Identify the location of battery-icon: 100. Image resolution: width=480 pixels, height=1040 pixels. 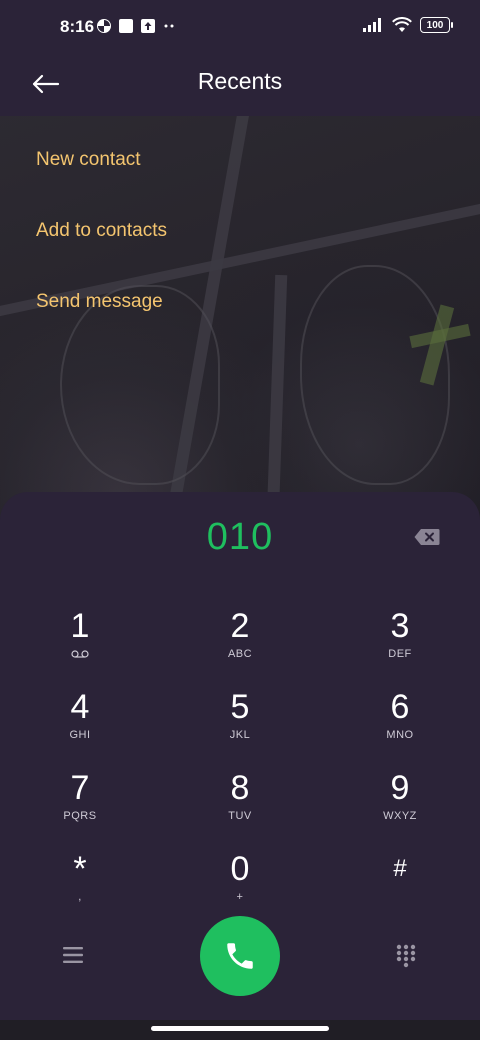
(436, 25).